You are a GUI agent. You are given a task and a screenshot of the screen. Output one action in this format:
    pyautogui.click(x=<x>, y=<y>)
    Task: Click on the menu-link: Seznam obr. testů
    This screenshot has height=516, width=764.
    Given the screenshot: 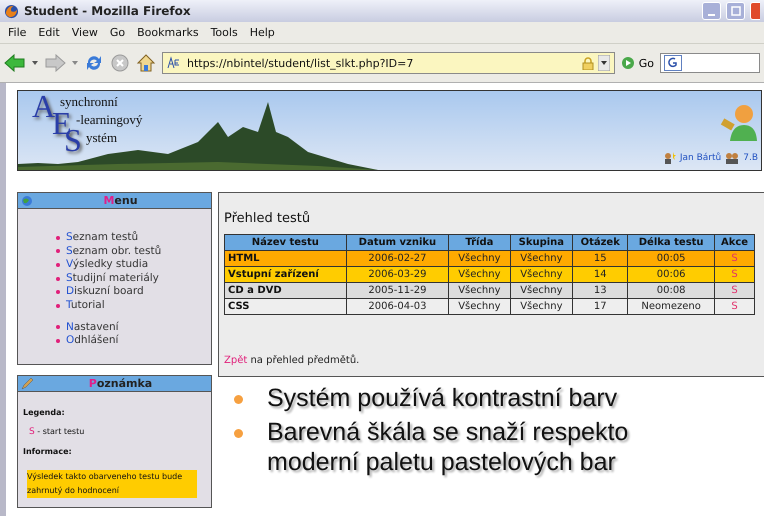 What is the action you would take?
    pyautogui.click(x=114, y=251)
    